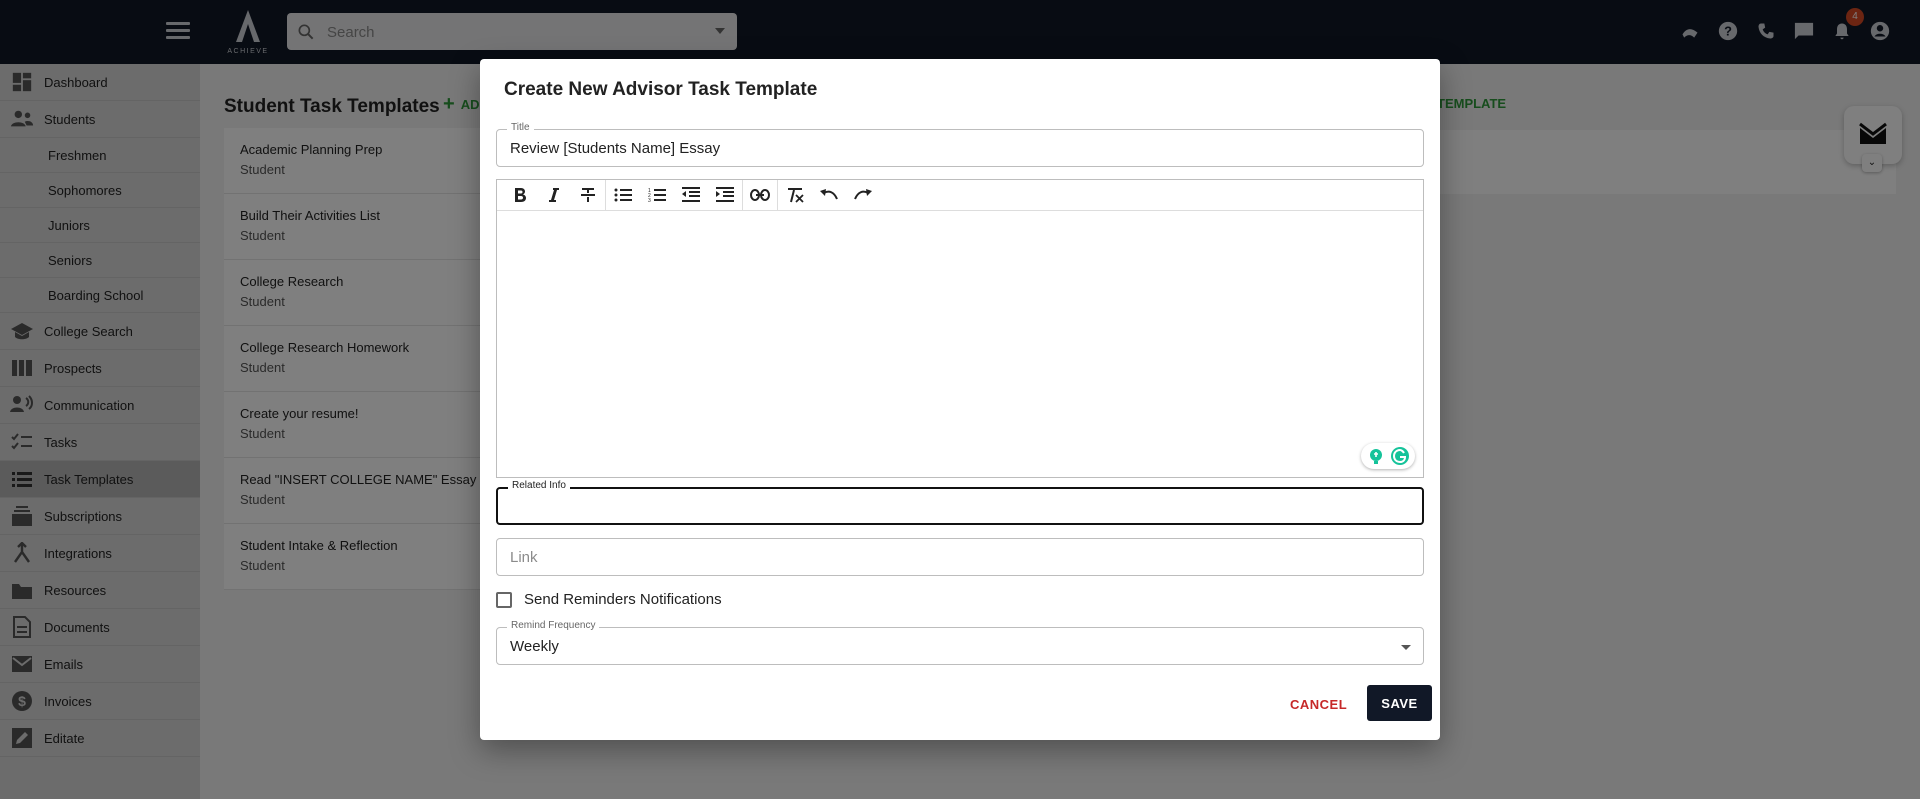  Describe the element at coordinates (1388, 456) in the screenshot. I see `grammarly-widget` at that location.